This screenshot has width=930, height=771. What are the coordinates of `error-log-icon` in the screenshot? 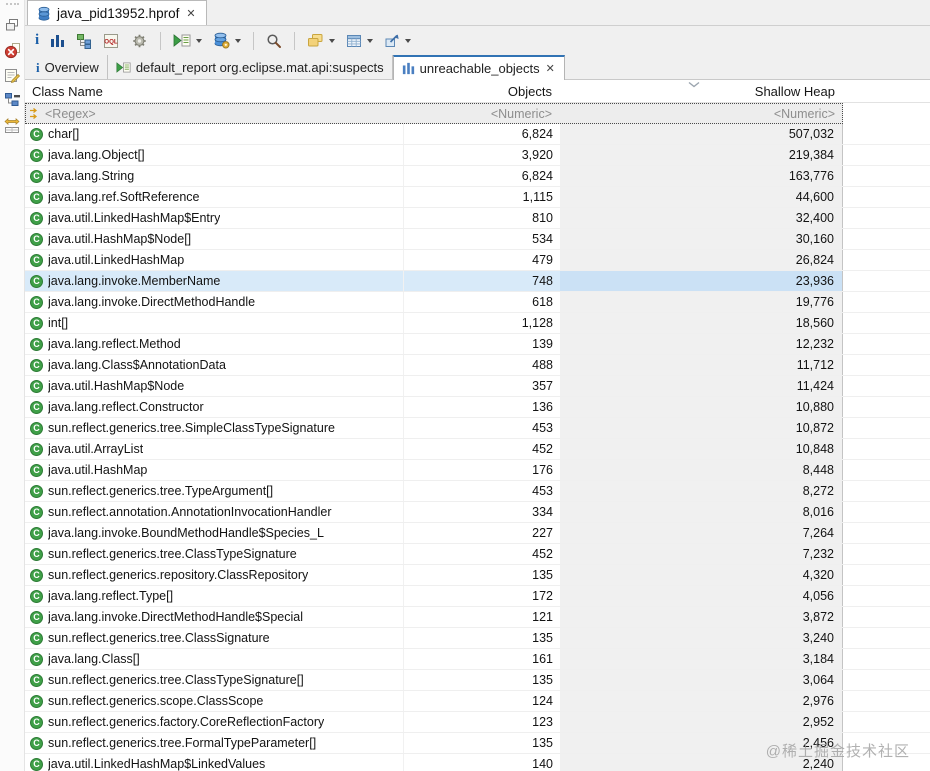 It's located at (12, 50).